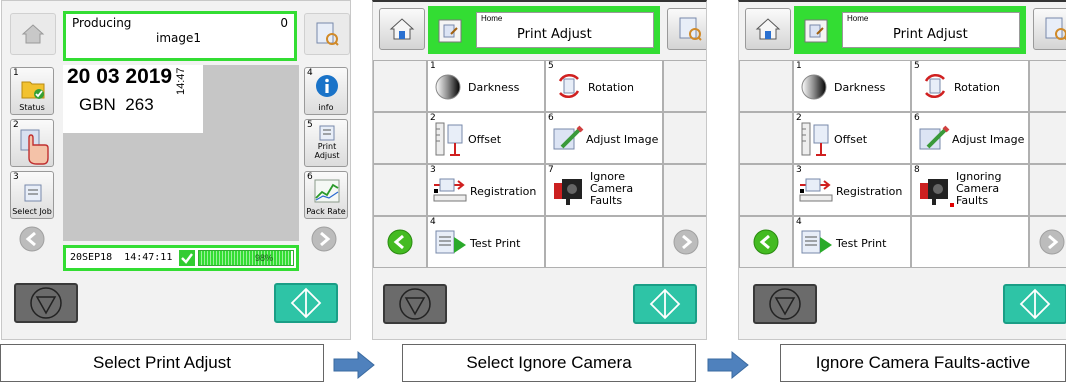 Image resolution: width=1066 pixels, height=383 pixels. I want to click on breadcrumb-home: Home, so click(858, 18).